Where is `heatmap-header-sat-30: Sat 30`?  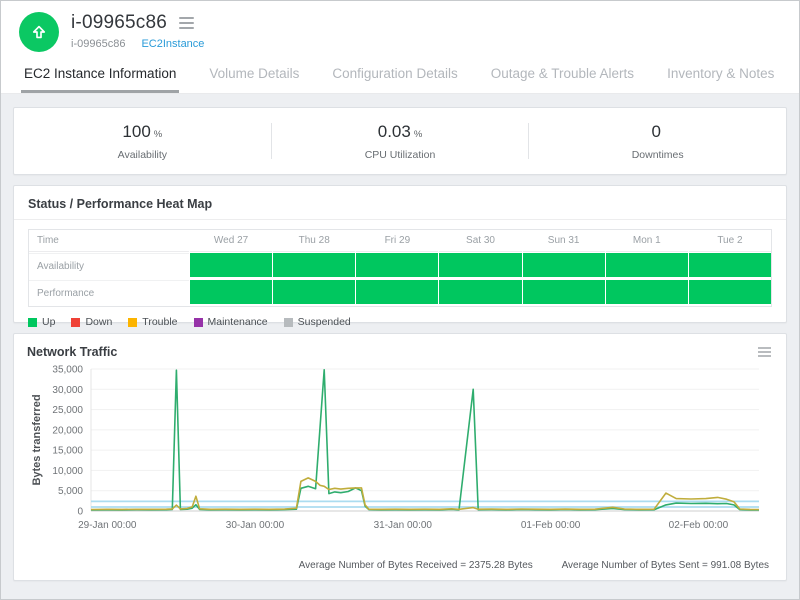
heatmap-header-sat-30: Sat 30 is located at coordinates (480, 241).